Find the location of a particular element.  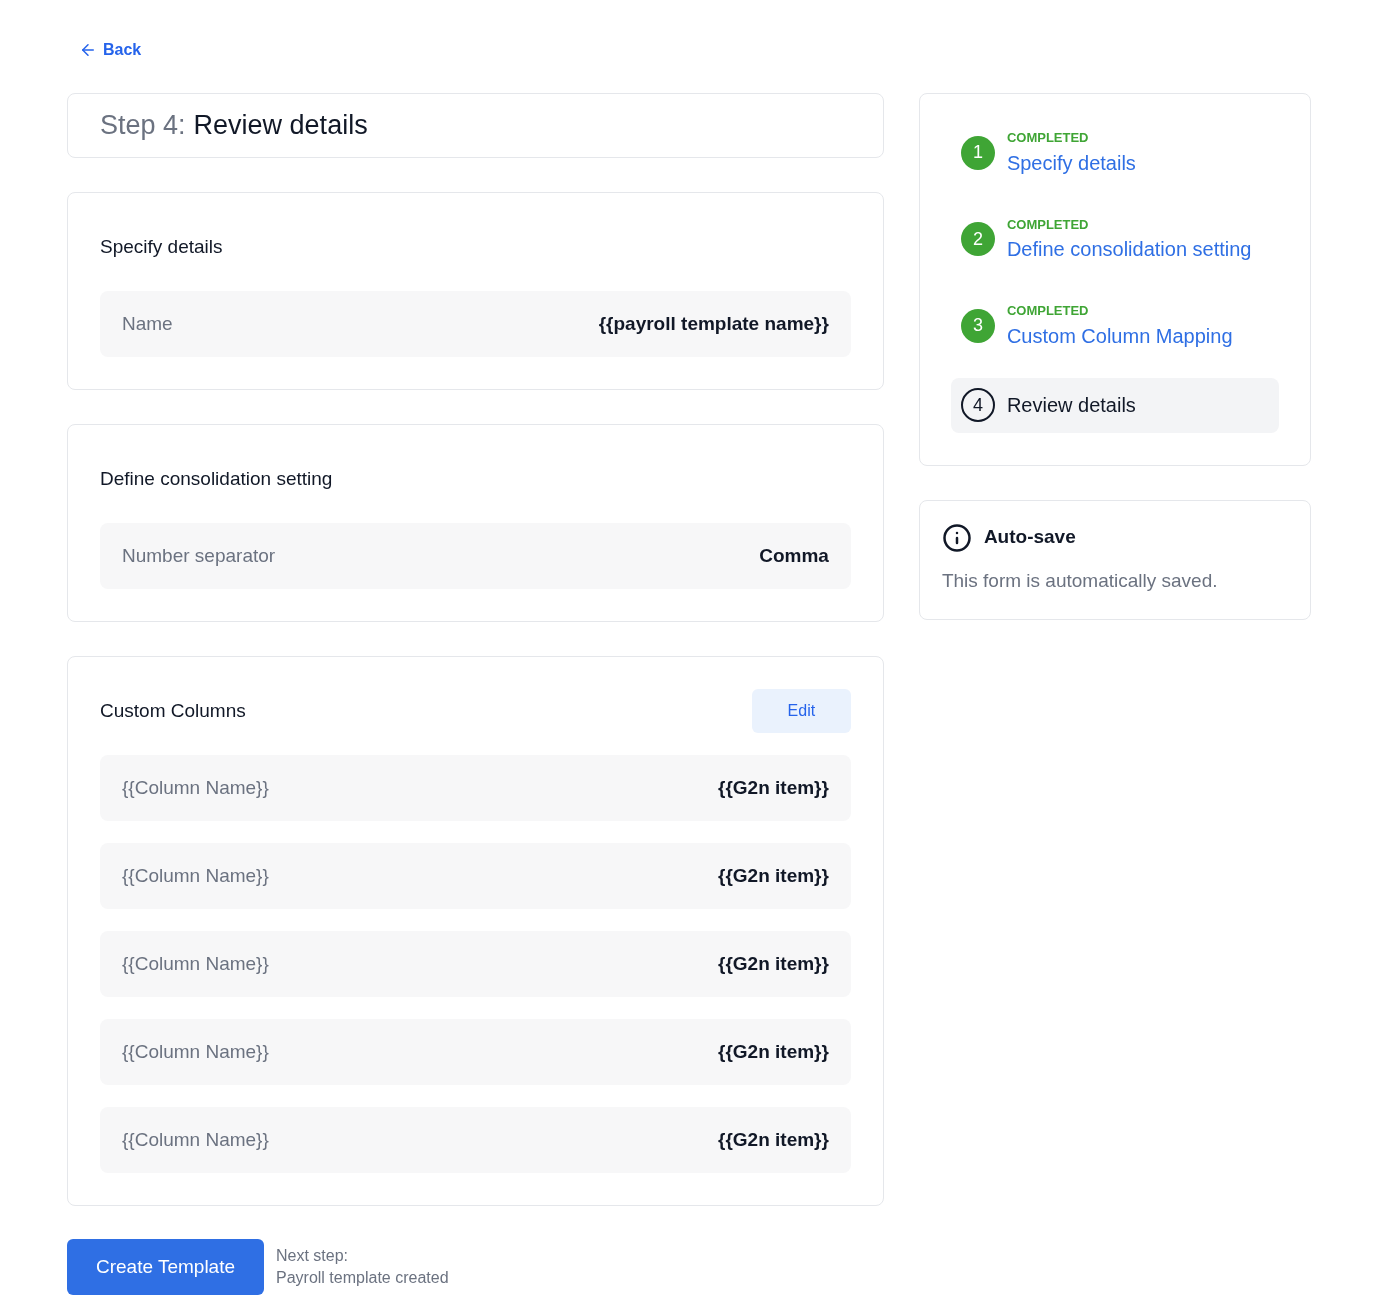

step-title: Define consolidation setting is located at coordinates (1129, 249).